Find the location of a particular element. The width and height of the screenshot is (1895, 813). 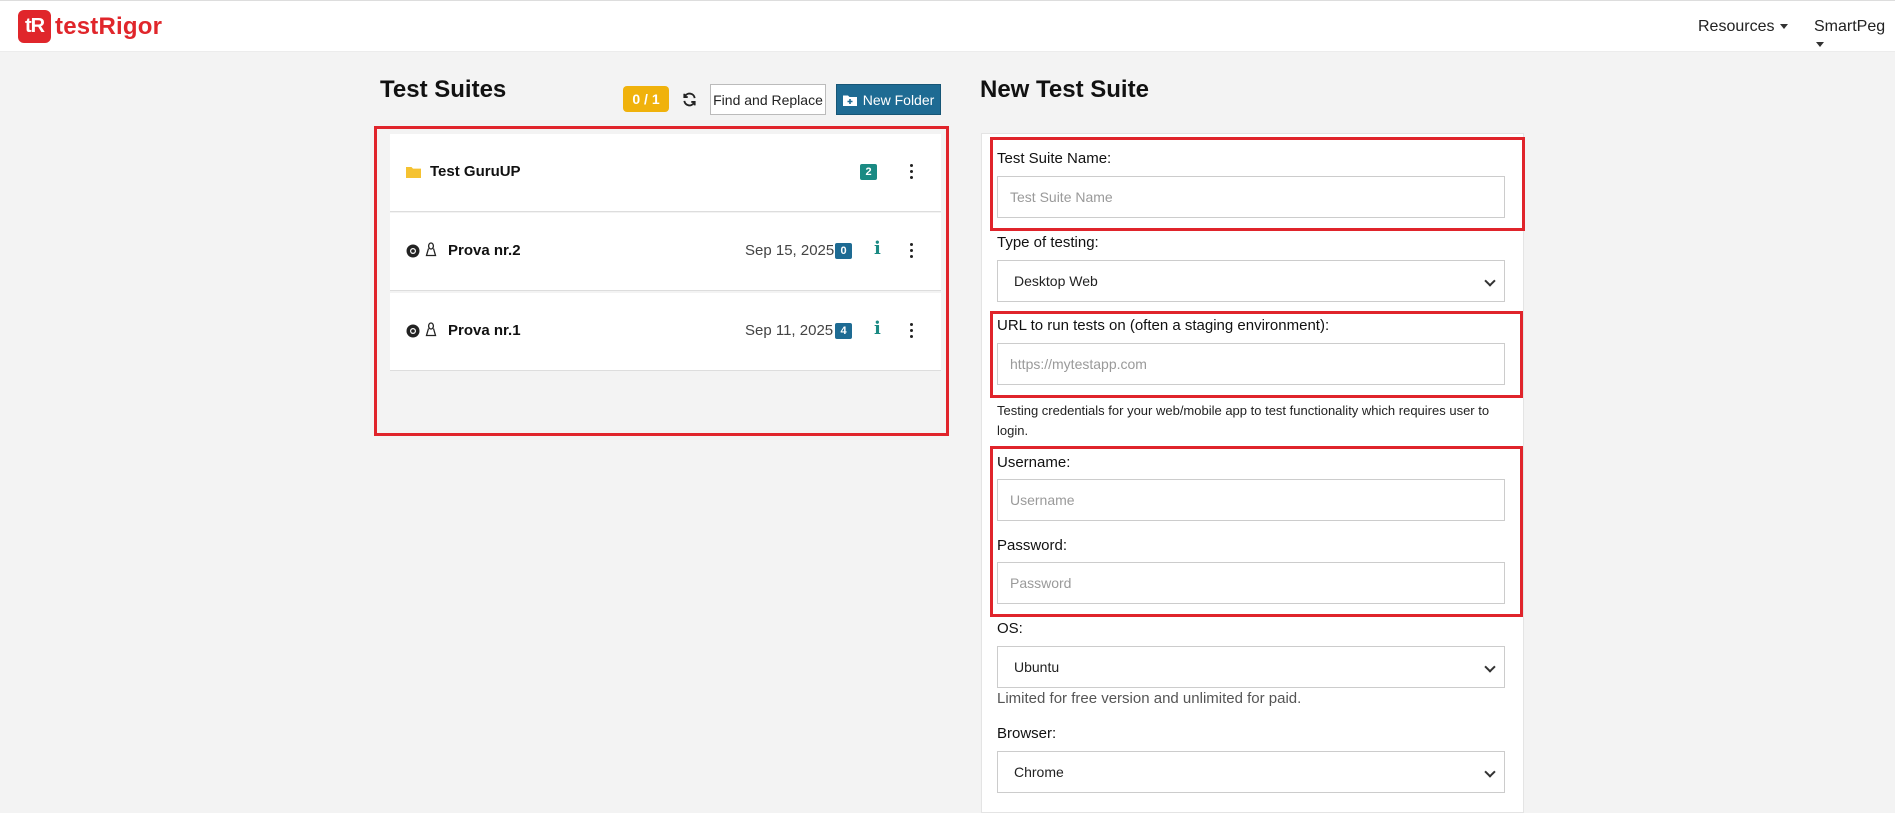

nav-resources-label: Resources is located at coordinates (1736, 26).